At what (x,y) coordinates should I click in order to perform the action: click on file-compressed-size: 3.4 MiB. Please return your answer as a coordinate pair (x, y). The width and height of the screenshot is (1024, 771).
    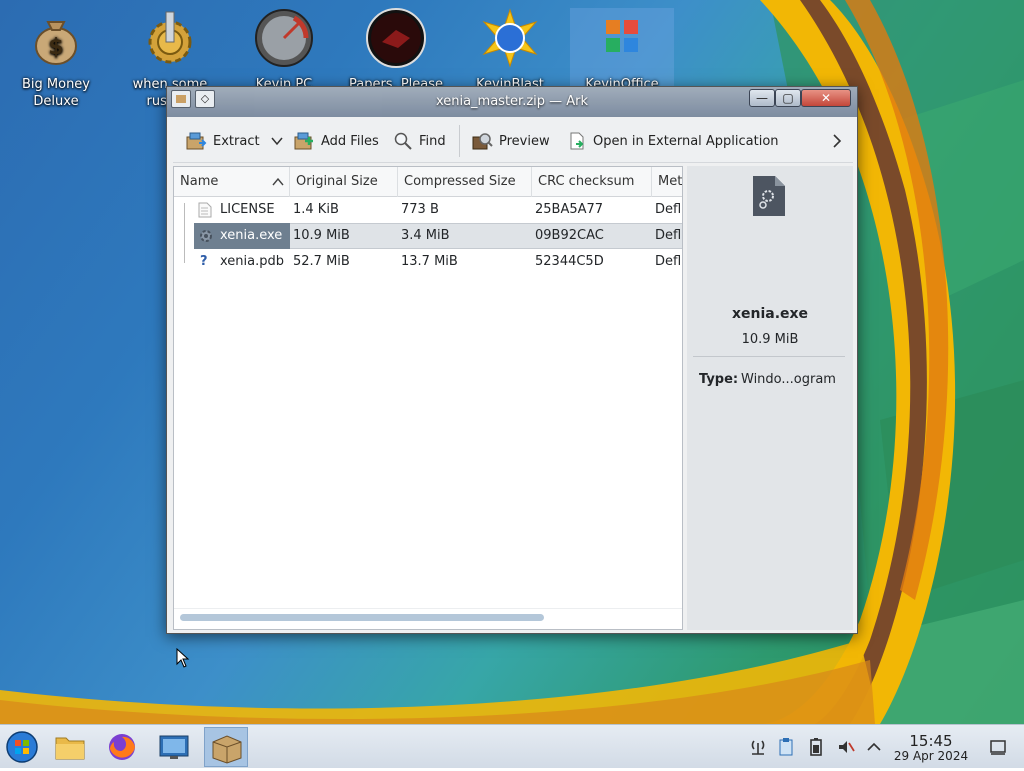
    Looking at the image, I should click on (425, 235).